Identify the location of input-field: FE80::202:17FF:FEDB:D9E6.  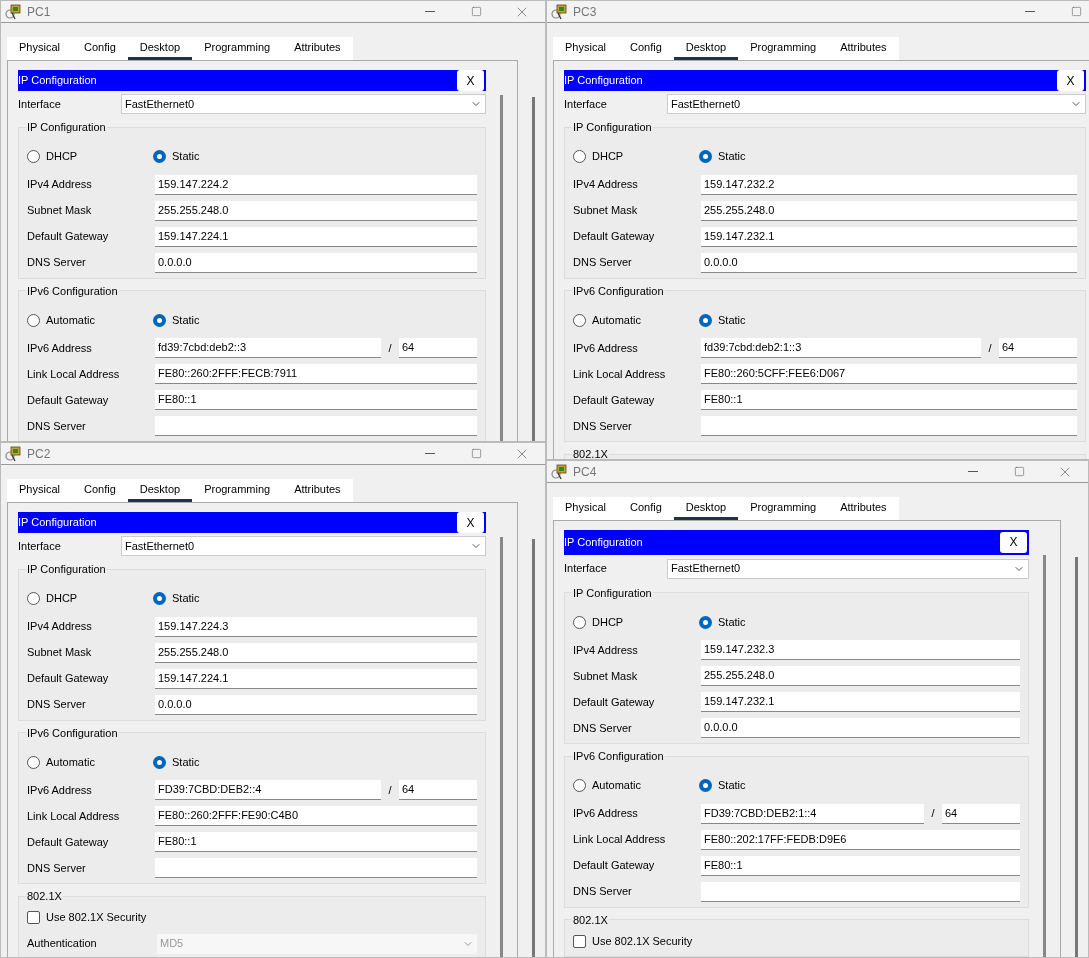
(860, 839).